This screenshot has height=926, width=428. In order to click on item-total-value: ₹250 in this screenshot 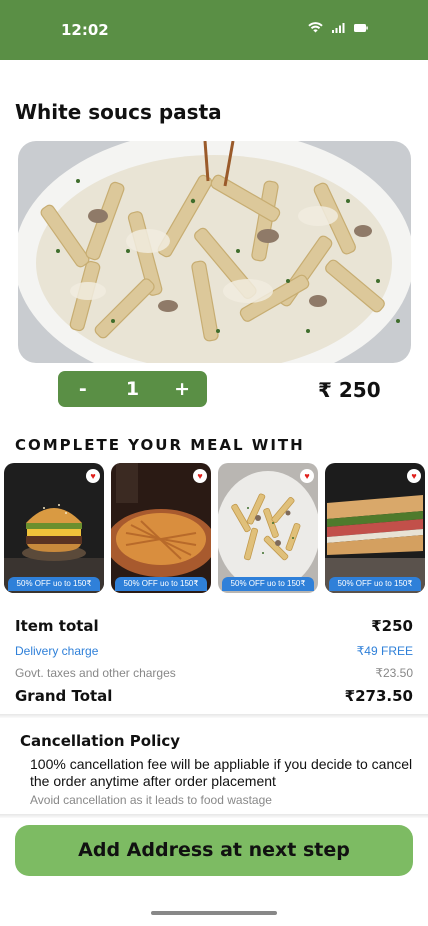, I will do `click(392, 626)`.